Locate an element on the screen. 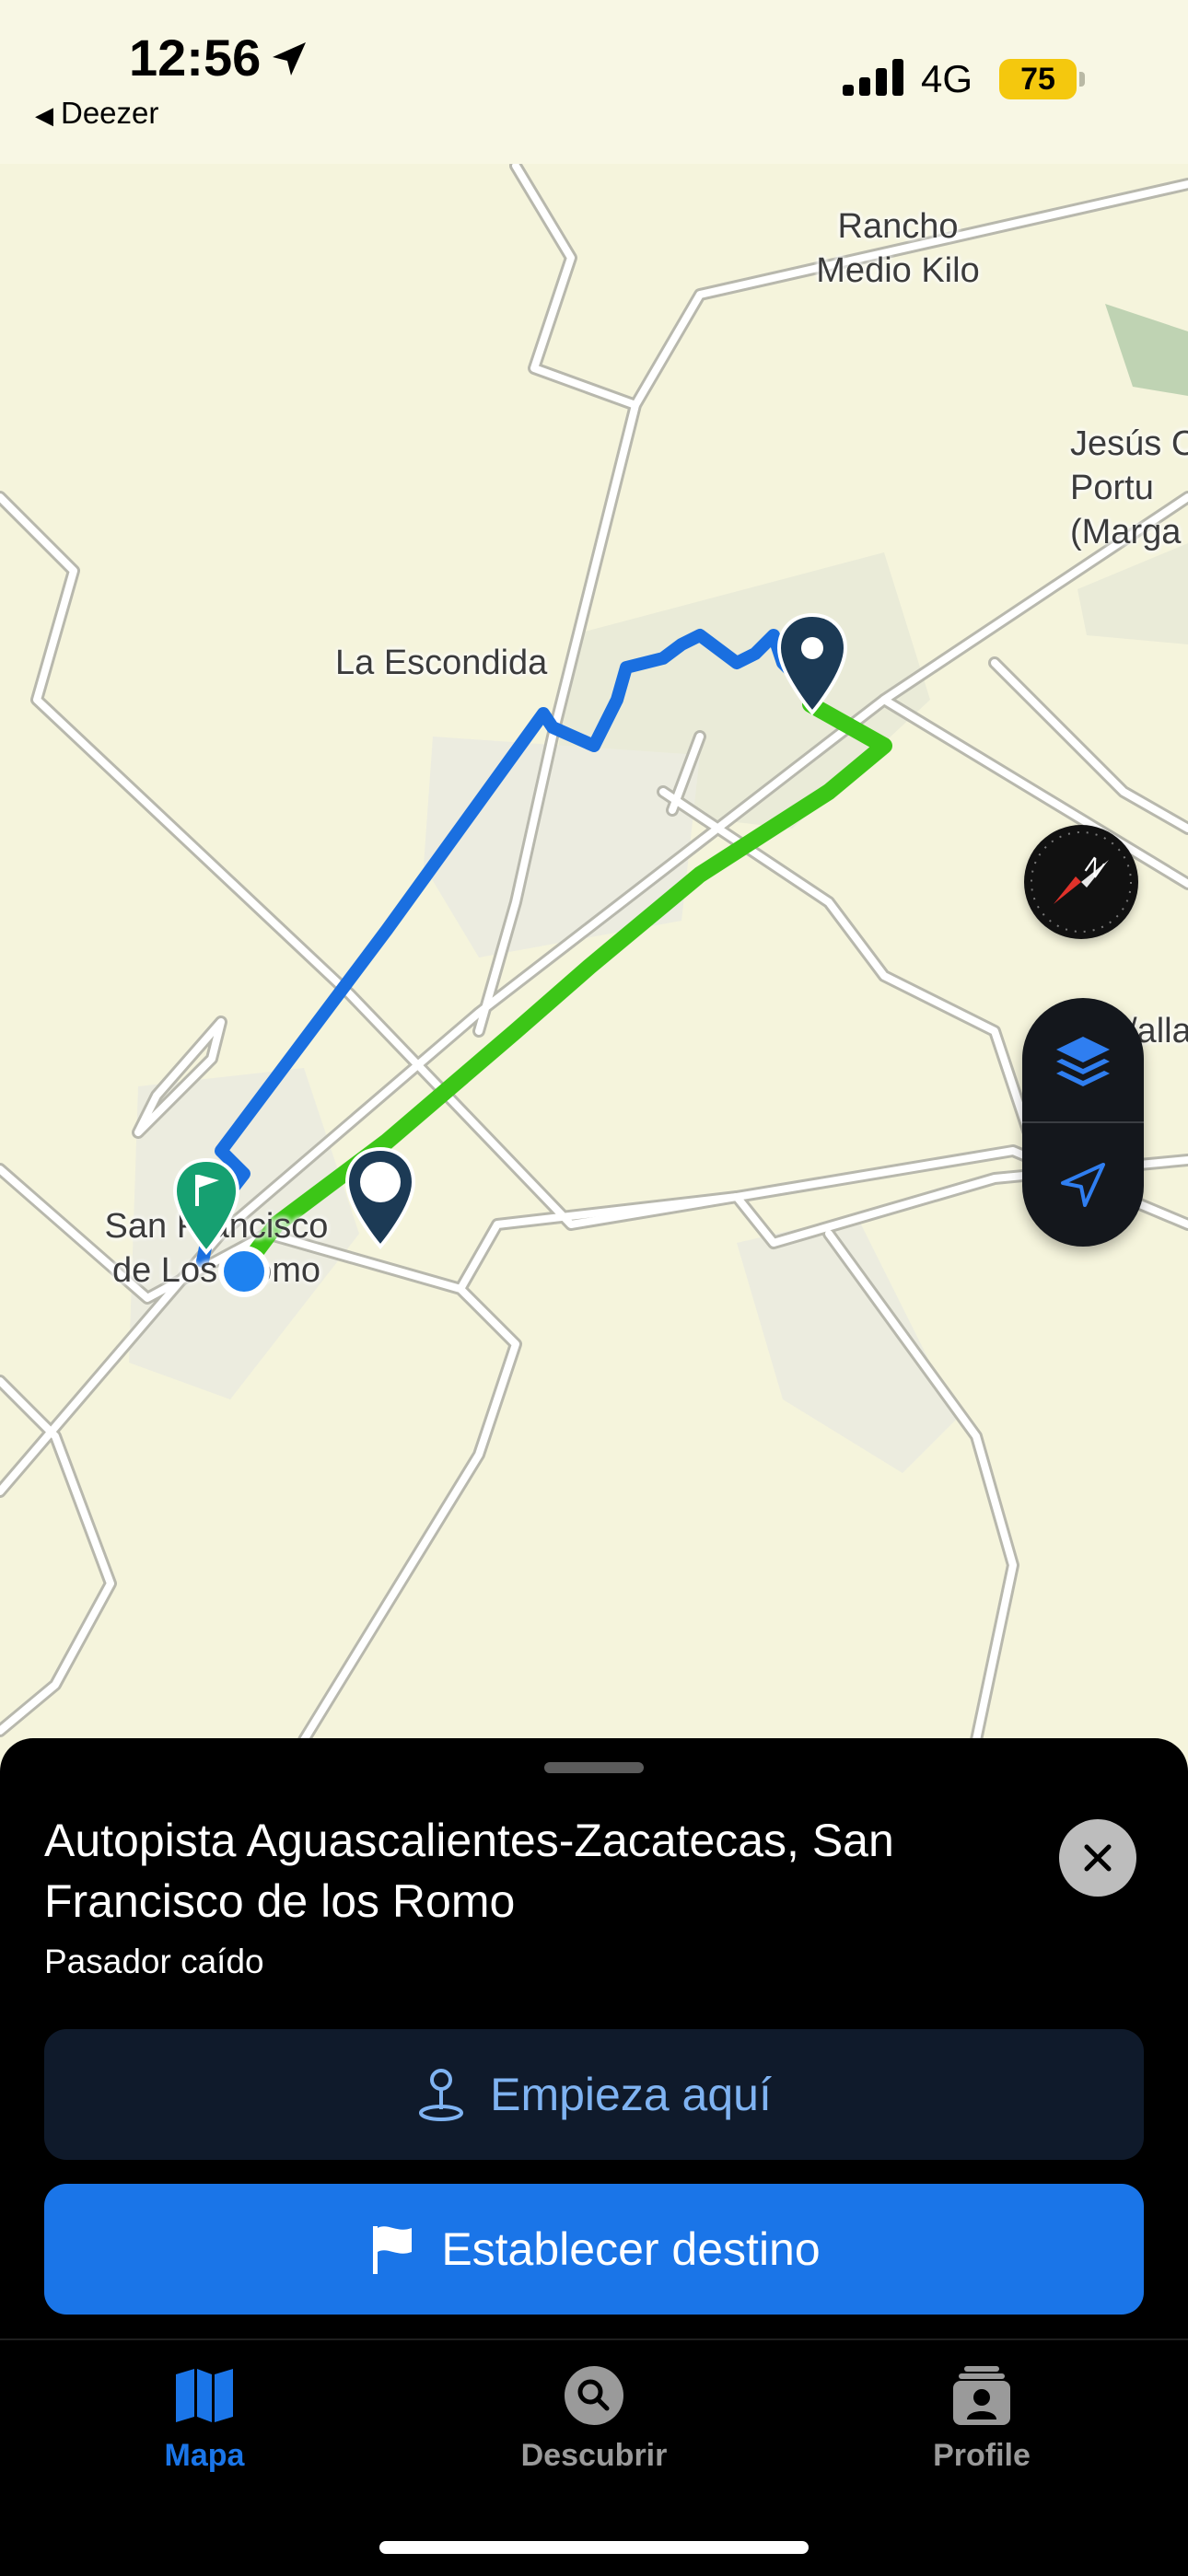 The height and width of the screenshot is (2576, 1188). status-bar: 12:56 ◀ Deezer 4G 75 is located at coordinates (594, 82).